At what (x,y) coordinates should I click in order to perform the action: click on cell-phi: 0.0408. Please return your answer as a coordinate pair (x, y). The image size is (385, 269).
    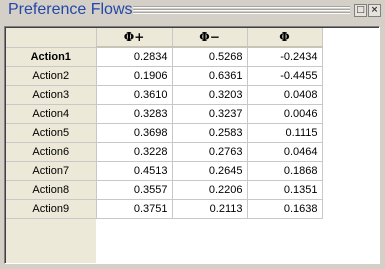
    Looking at the image, I should click on (285, 95).